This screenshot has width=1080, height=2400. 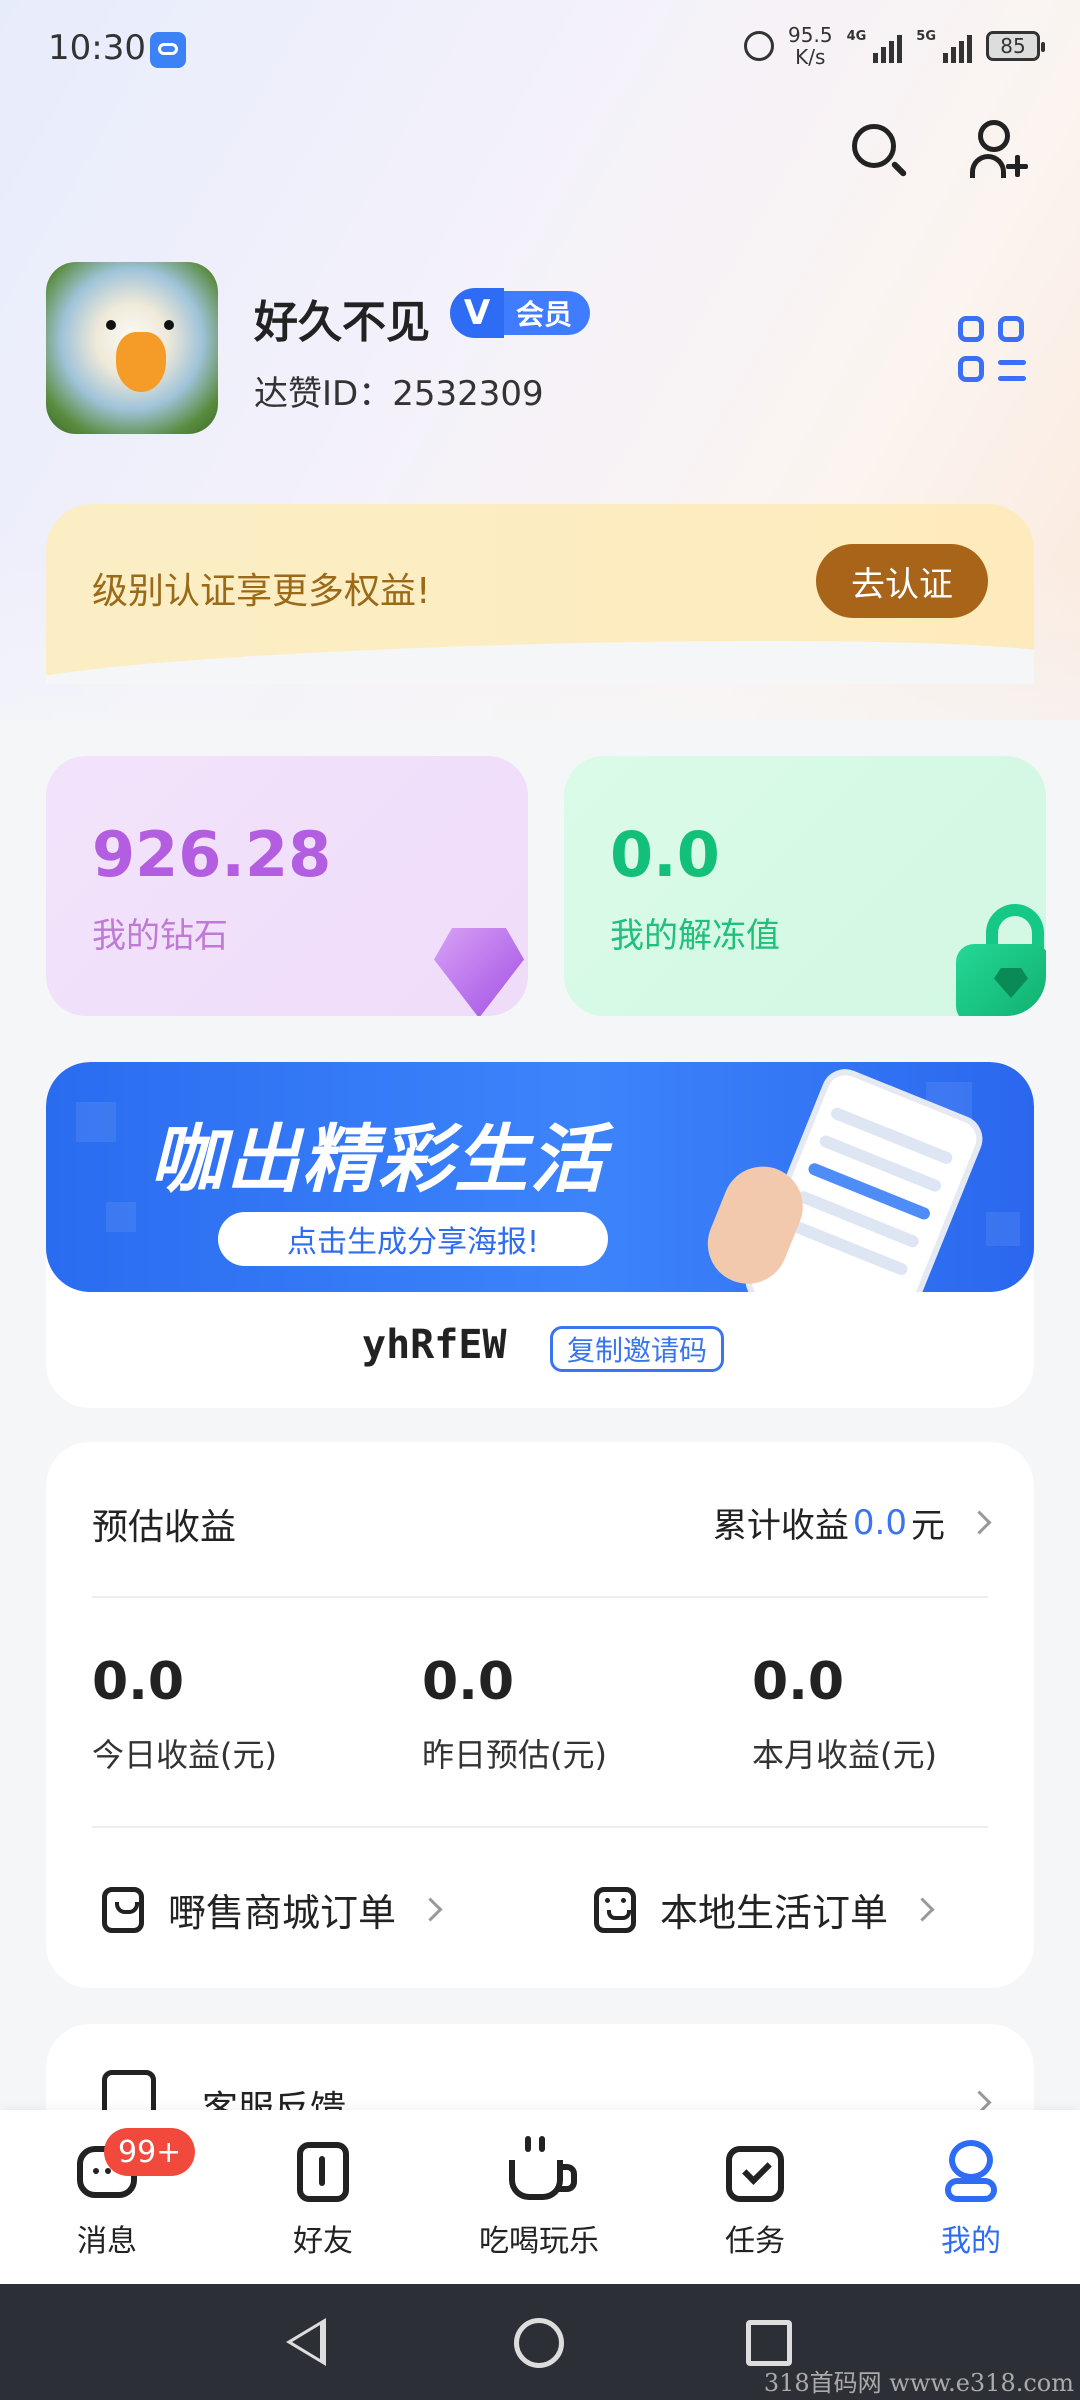 What do you see at coordinates (926, 36) in the screenshot?
I see `signal-5g-label: 5G` at bounding box center [926, 36].